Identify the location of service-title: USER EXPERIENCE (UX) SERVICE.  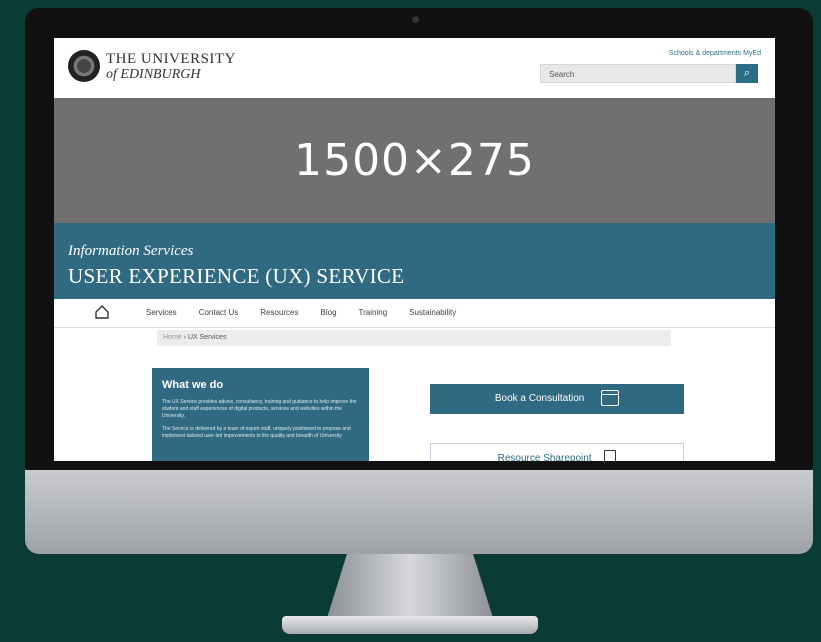
(236, 276).